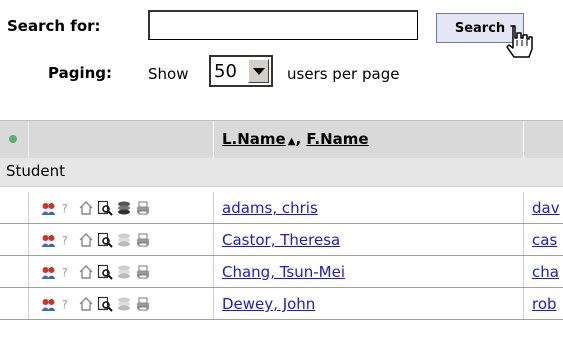 The width and height of the screenshot is (563, 343). I want to click on table-row: ? adams, chris dav, so click(281, 208).